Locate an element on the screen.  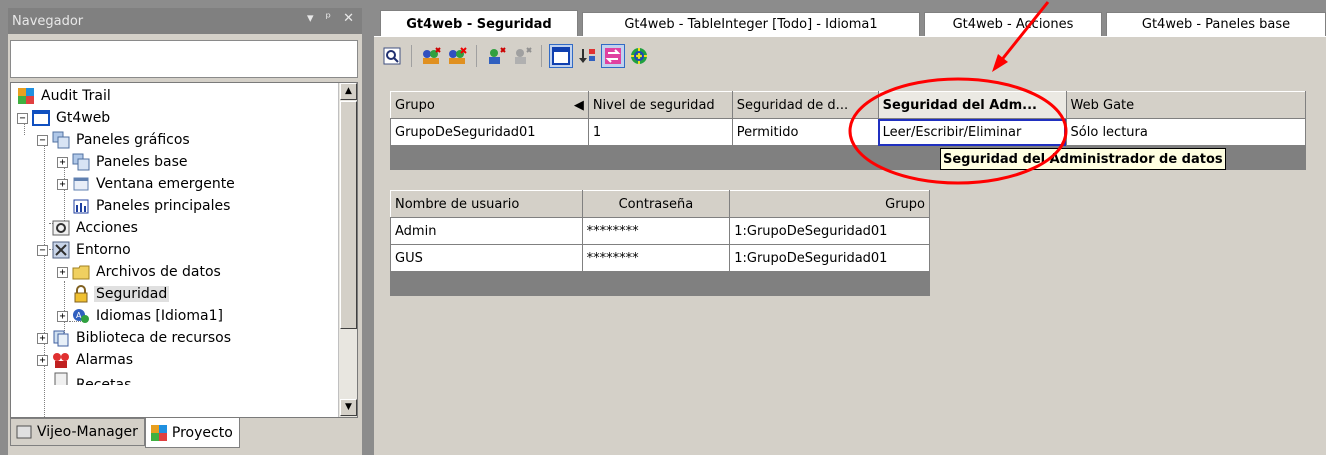
scroll-up-icon: ▲ is located at coordinates (348, 91).